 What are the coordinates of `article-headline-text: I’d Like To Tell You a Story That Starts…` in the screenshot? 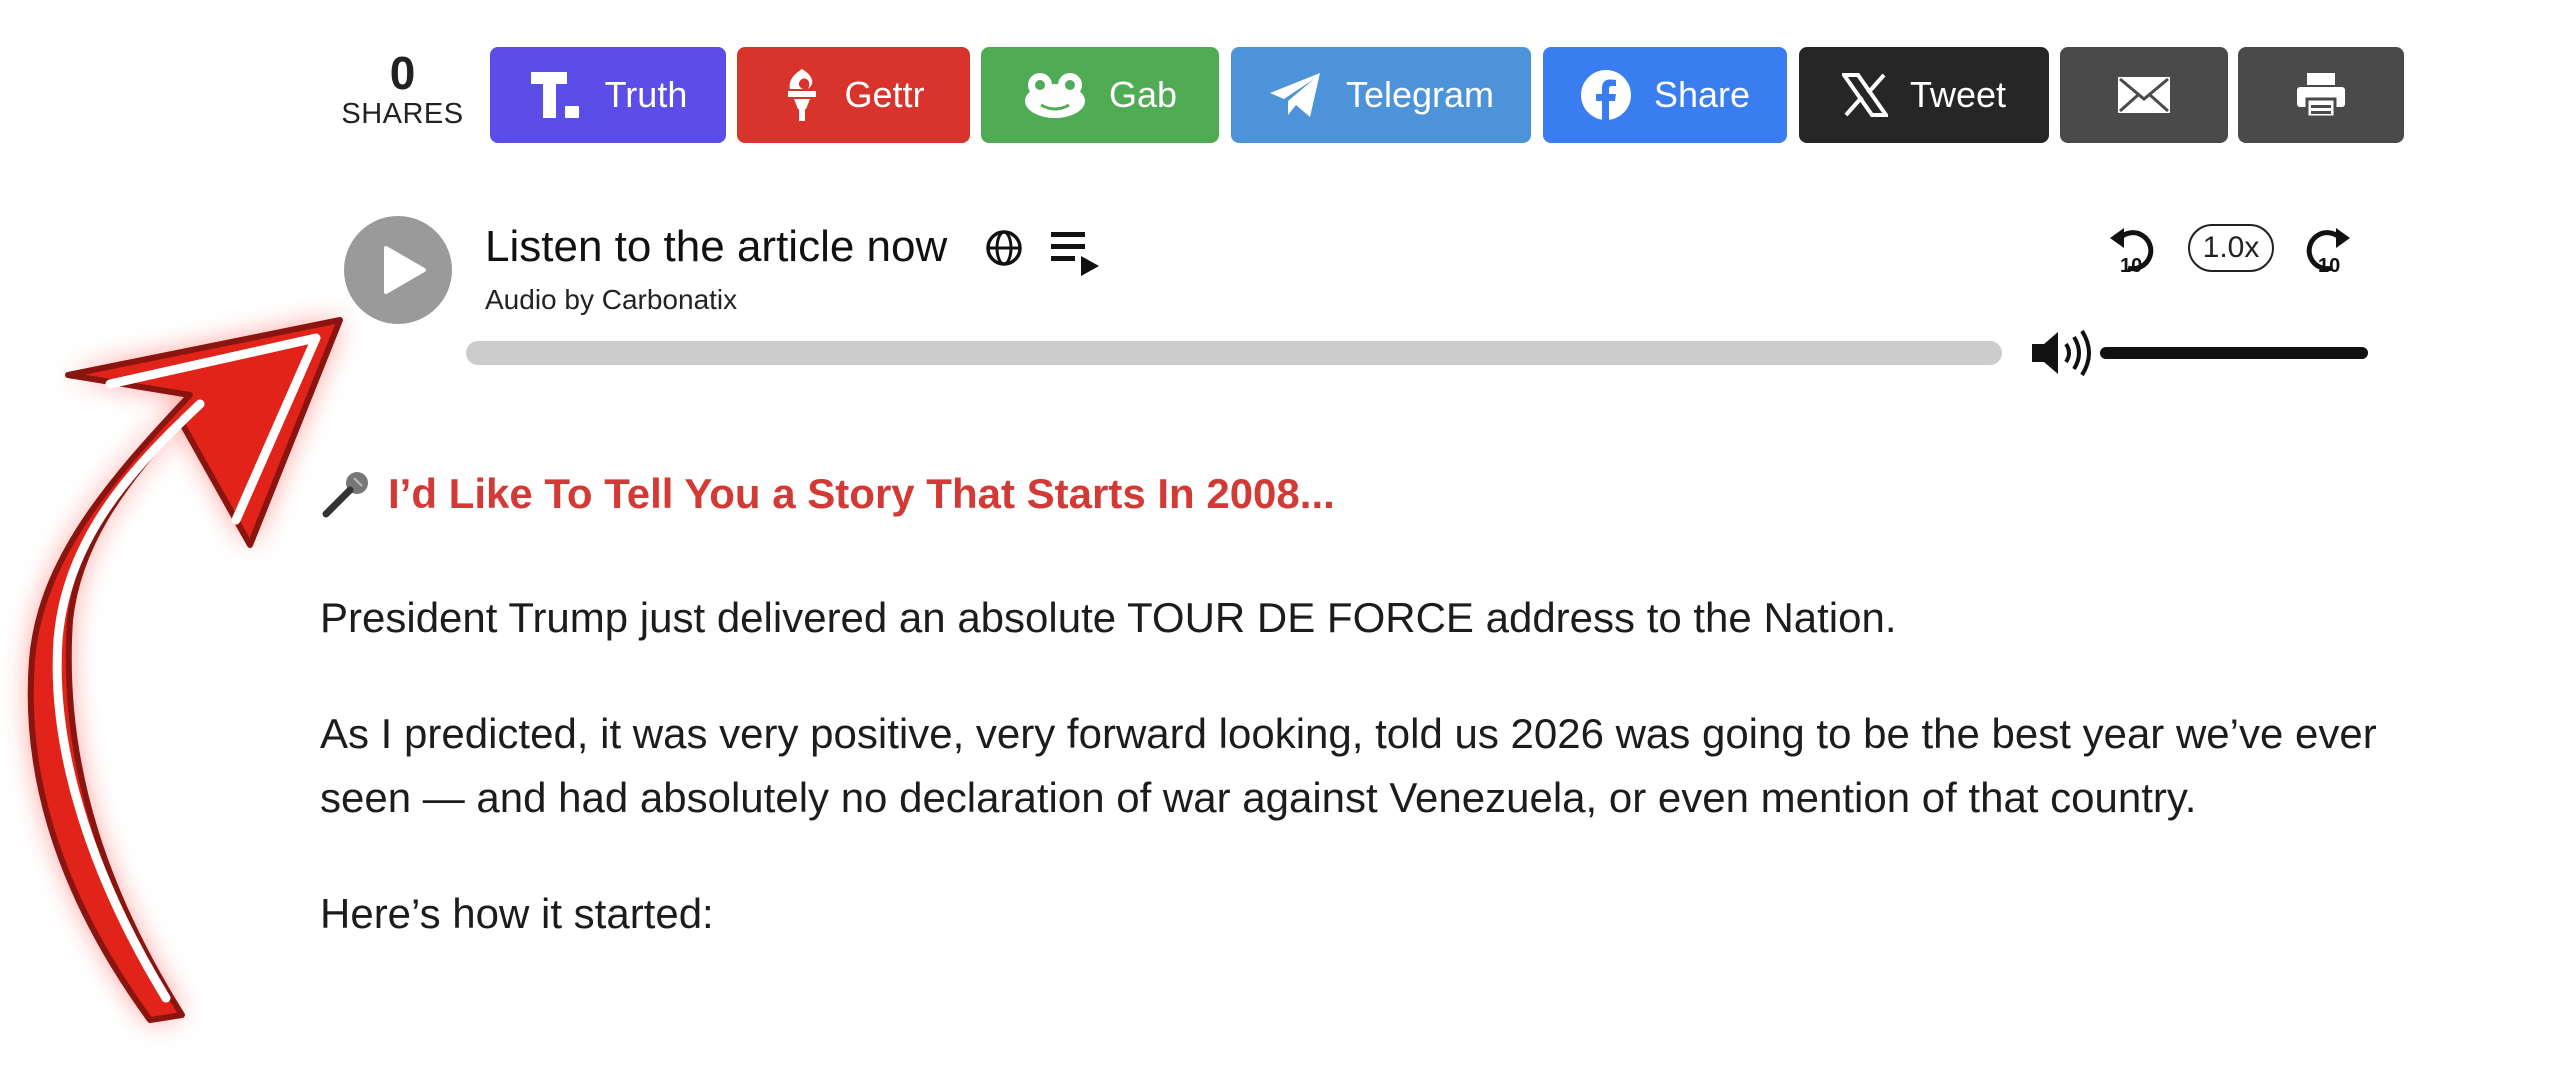 It's located at (861, 493).